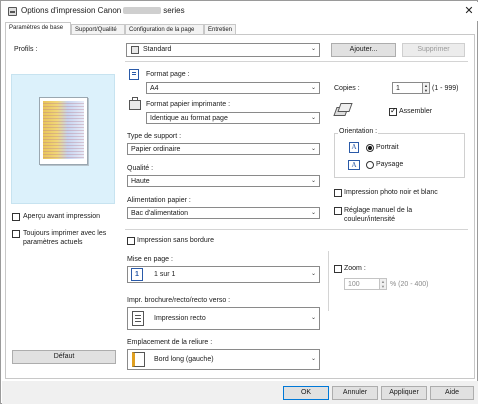  I want to click on zoom-spinner: ▲ ▼, so click(383, 284).